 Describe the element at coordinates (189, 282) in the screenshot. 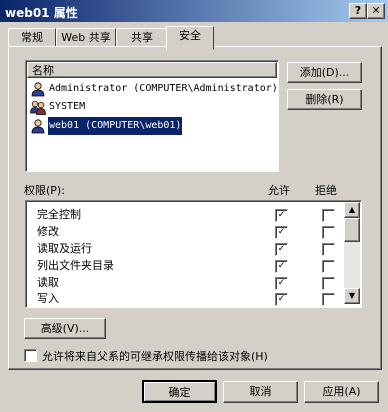

I see `perm-row-read: 读取 ✓` at that location.